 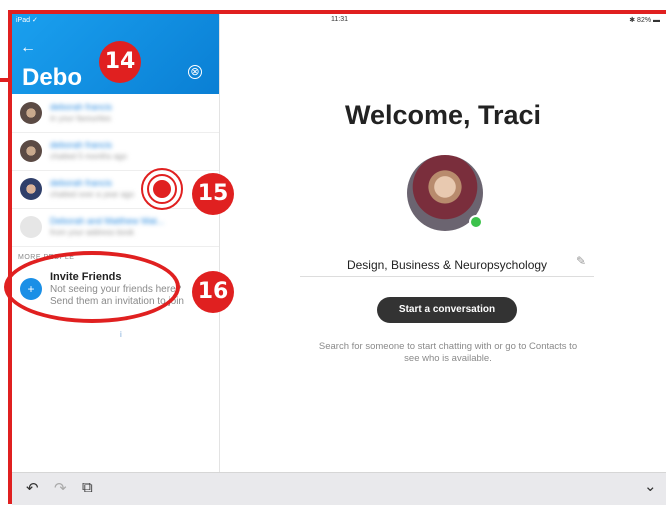 I want to click on highlight-ellipse, so click(x=92, y=287).